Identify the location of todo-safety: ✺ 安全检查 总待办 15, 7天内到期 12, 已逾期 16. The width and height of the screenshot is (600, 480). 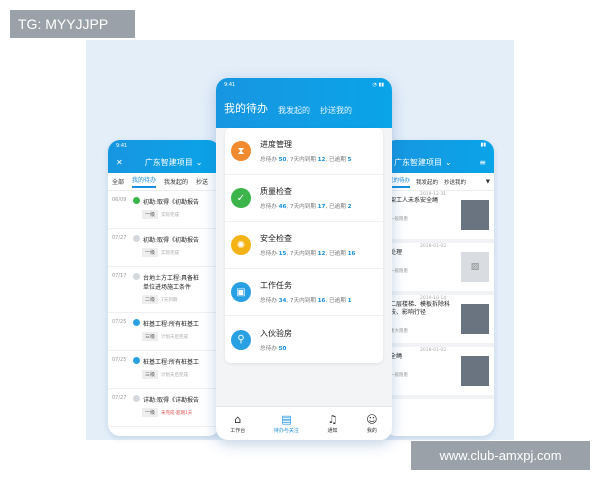
(304, 245).